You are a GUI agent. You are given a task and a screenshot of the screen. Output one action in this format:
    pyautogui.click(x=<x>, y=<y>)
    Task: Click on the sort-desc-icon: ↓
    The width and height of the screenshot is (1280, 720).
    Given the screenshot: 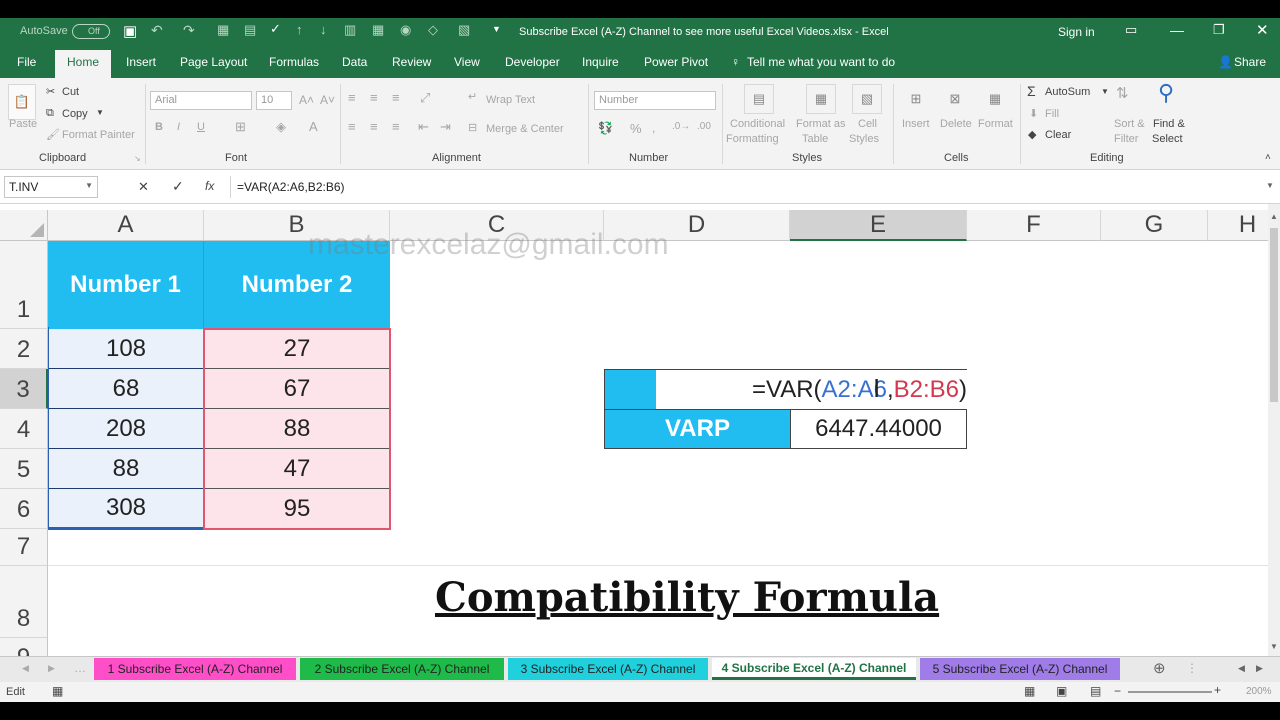 What is the action you would take?
    pyautogui.click(x=323, y=29)
    